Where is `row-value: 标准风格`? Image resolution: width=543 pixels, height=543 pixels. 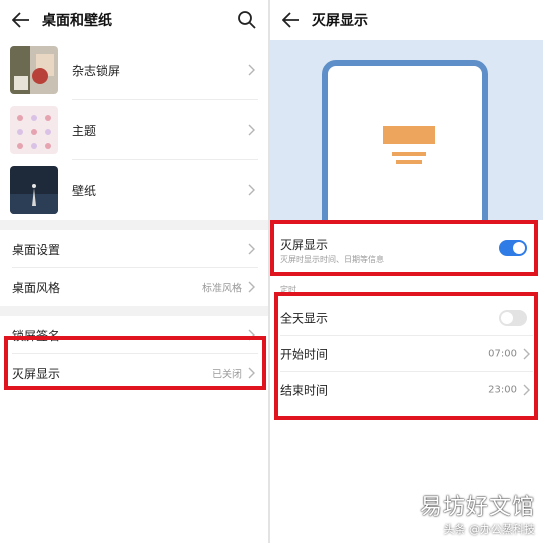
row-value: 标准风格 is located at coordinates (222, 289).